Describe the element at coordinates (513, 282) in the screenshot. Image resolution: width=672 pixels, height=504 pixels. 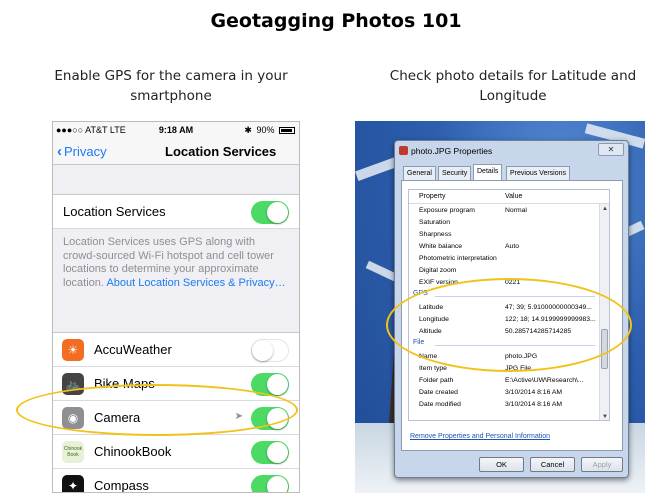
I see `property-value: 0221` at that location.